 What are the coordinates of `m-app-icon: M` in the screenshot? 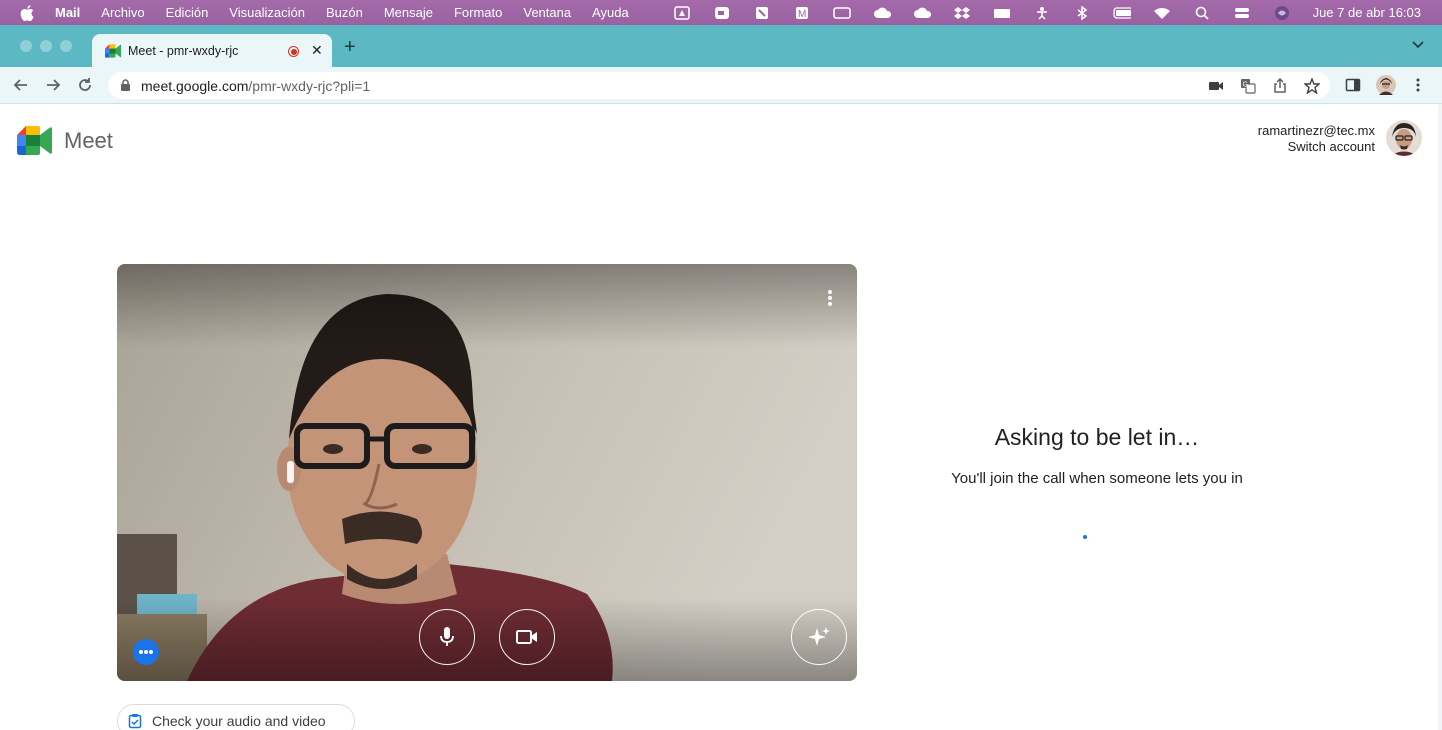 It's located at (802, 13).